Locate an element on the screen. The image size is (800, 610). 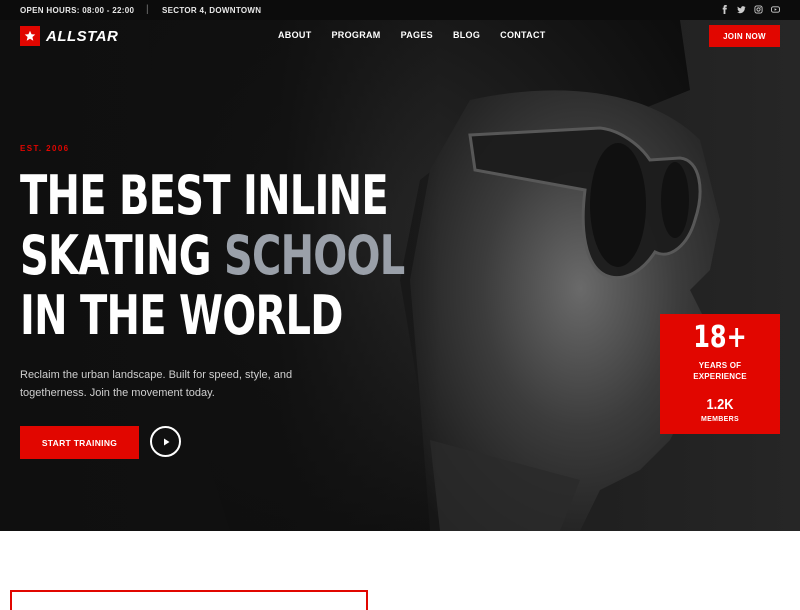
brand-name: ALLSTAR is located at coordinates (82, 36).